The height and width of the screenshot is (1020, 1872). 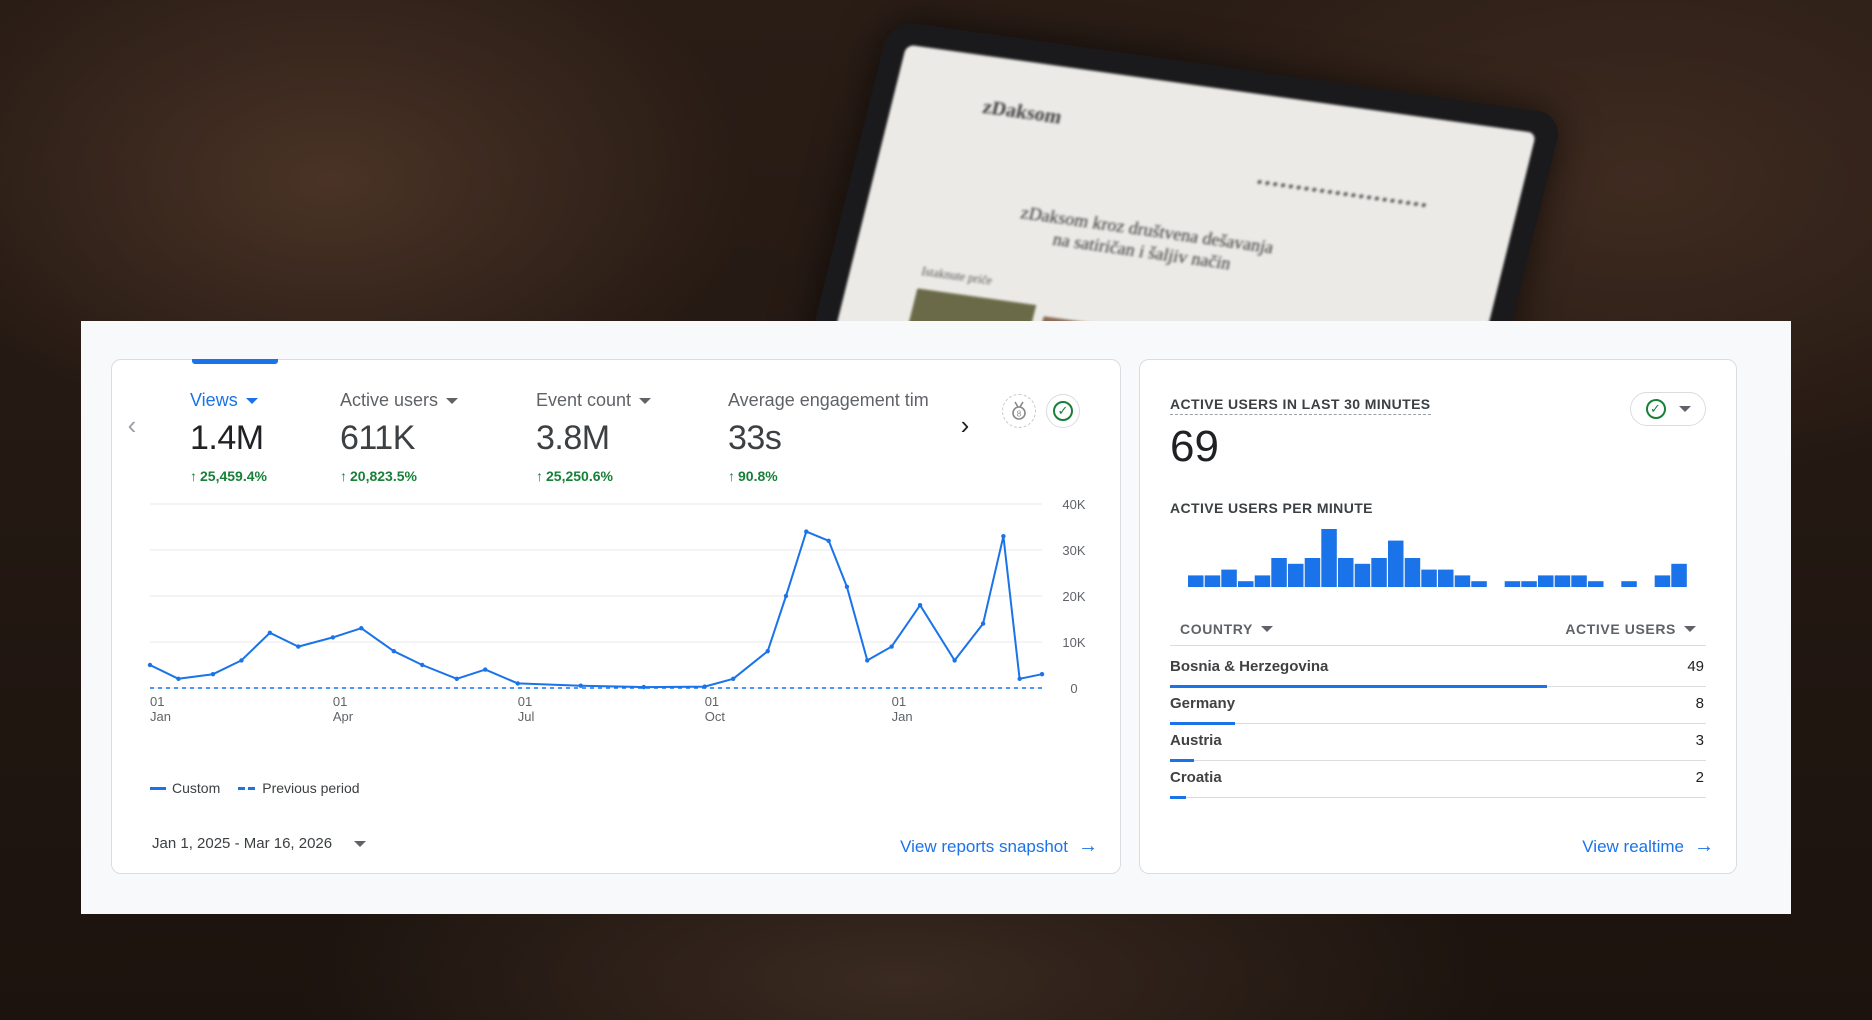 What do you see at coordinates (758, 476) in the screenshot?
I see `metric-change: 90.8%` at bounding box center [758, 476].